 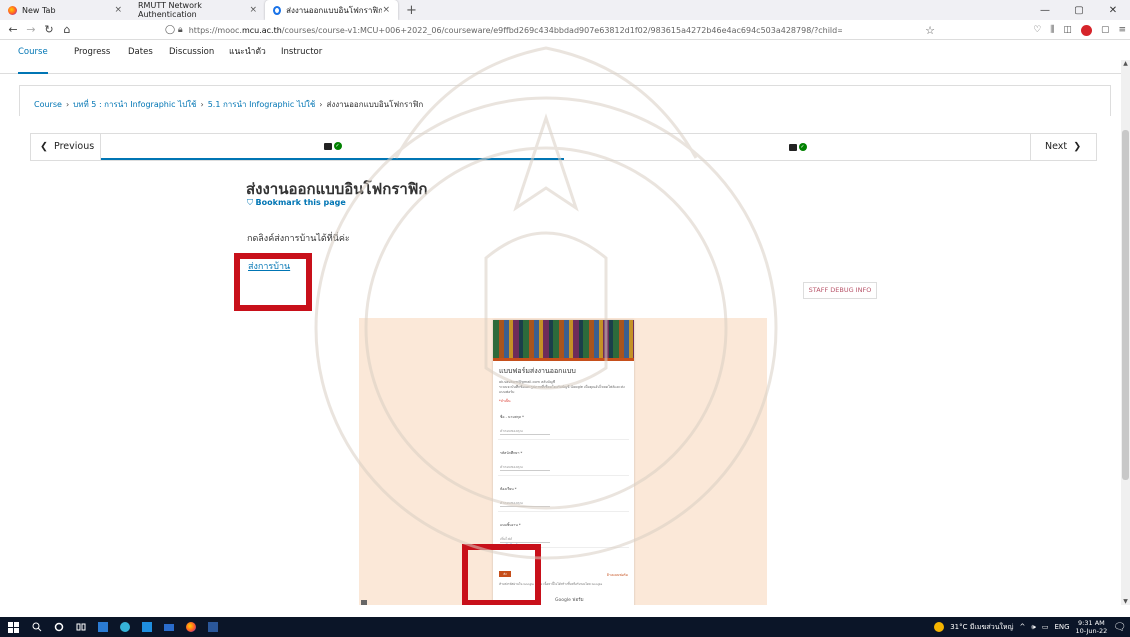 What do you see at coordinates (1045, 10) in the screenshot?
I see `minimize-button: —` at bounding box center [1045, 10].